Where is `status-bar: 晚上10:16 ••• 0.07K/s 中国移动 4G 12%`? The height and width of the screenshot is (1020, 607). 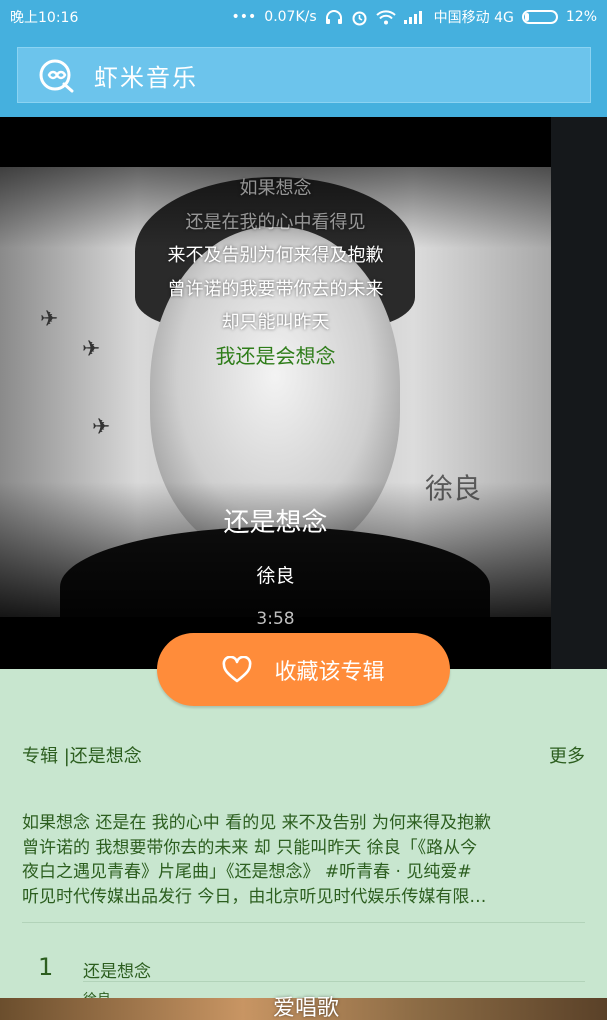
status-bar: 晚上10:16 ••• 0.07K/s 中国移动 4G 12% is located at coordinates (303, 17).